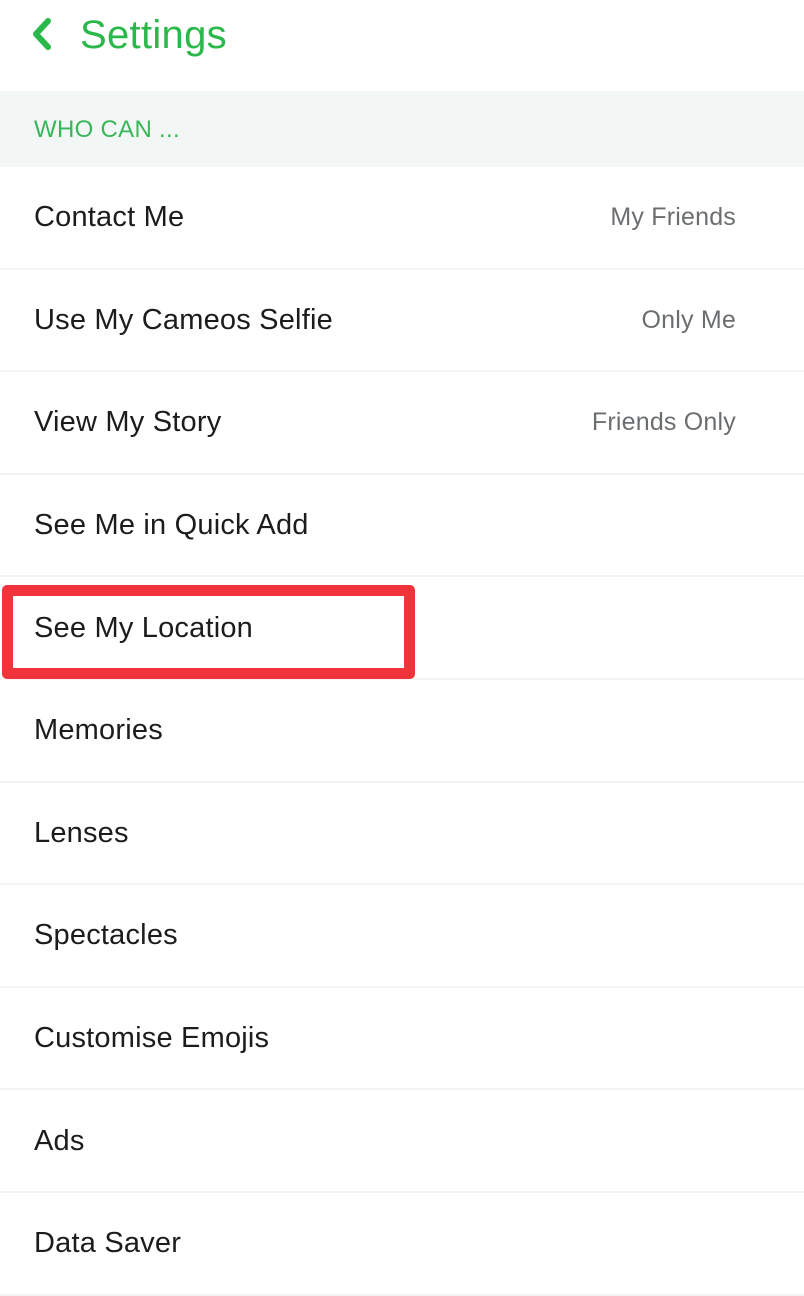 The height and width of the screenshot is (1296, 804). What do you see at coordinates (402, 1039) in the screenshot?
I see `settings-item-customise-emojis: Customise Emojis` at bounding box center [402, 1039].